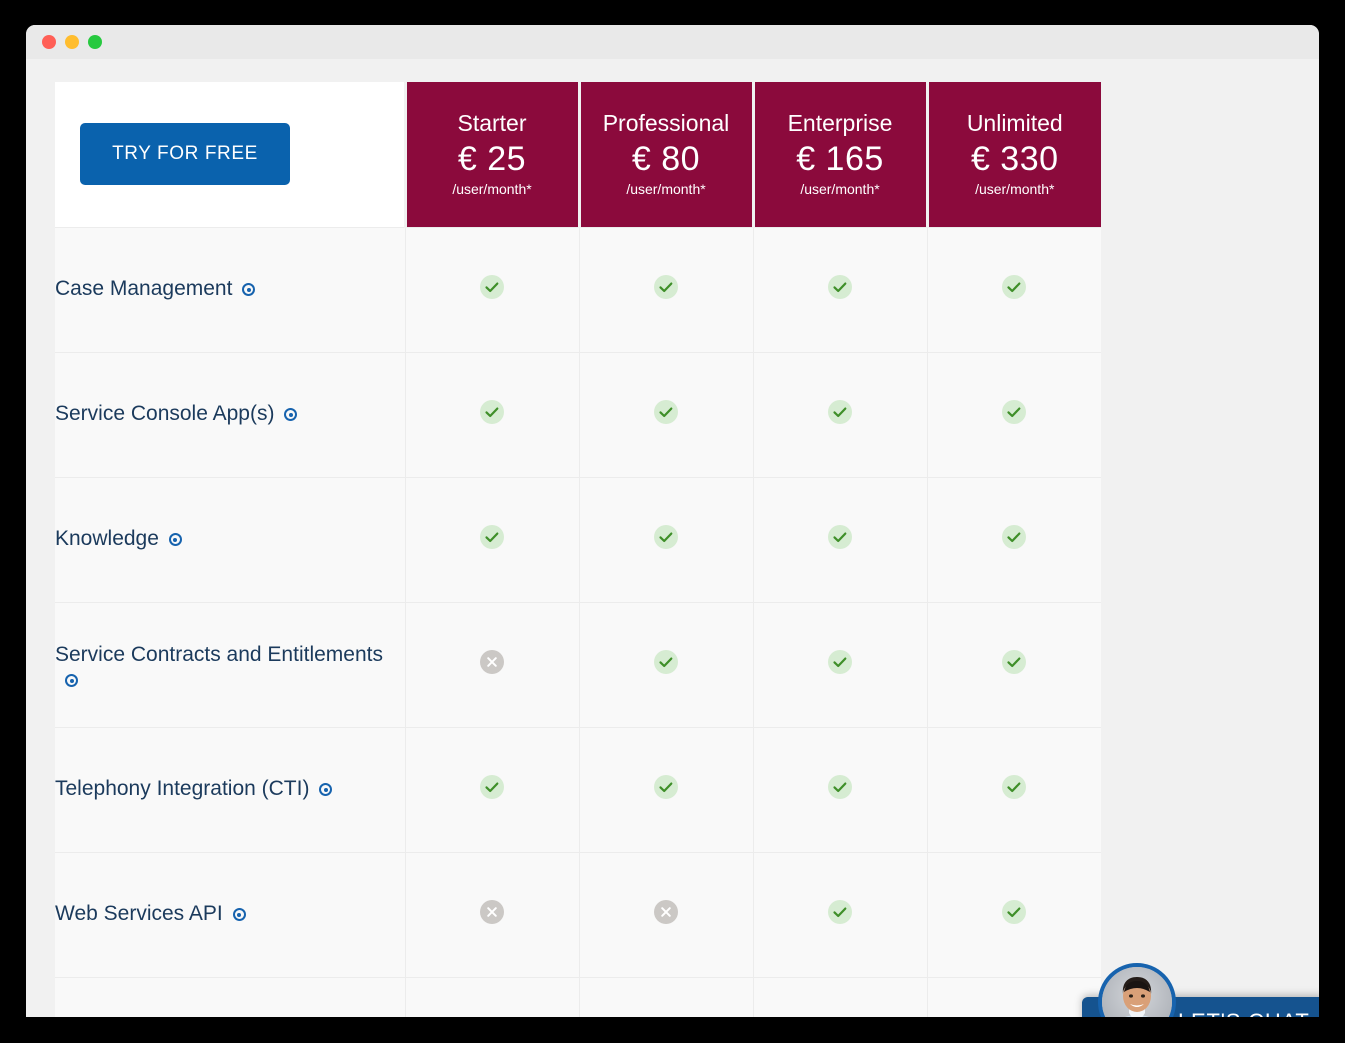 The height and width of the screenshot is (1043, 1345). I want to click on plan-header-starter: Starter € 25/user/month*, so click(491, 154).